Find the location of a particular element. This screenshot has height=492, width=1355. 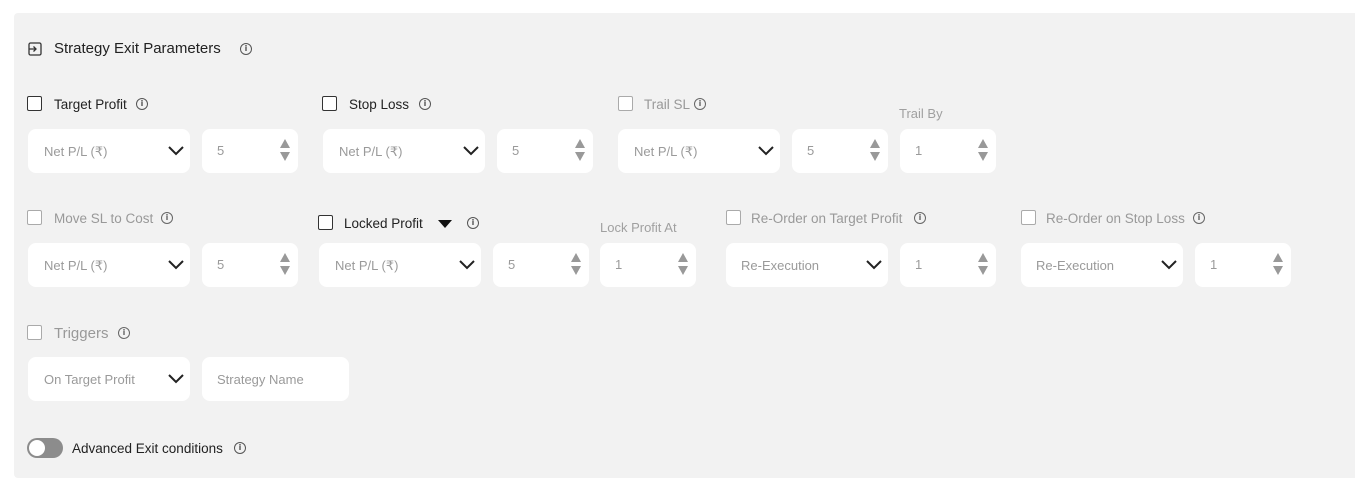

advanced-exit-label: Advanced Exit conditions is located at coordinates (147, 448).